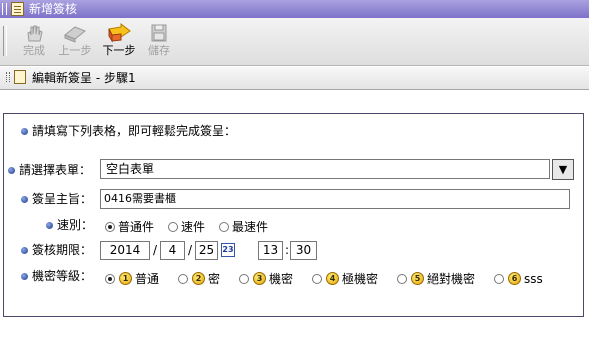 The width and height of the screenshot is (589, 340). What do you see at coordinates (514, 278) in the screenshot?
I see `level-badge-icon: 6` at bounding box center [514, 278].